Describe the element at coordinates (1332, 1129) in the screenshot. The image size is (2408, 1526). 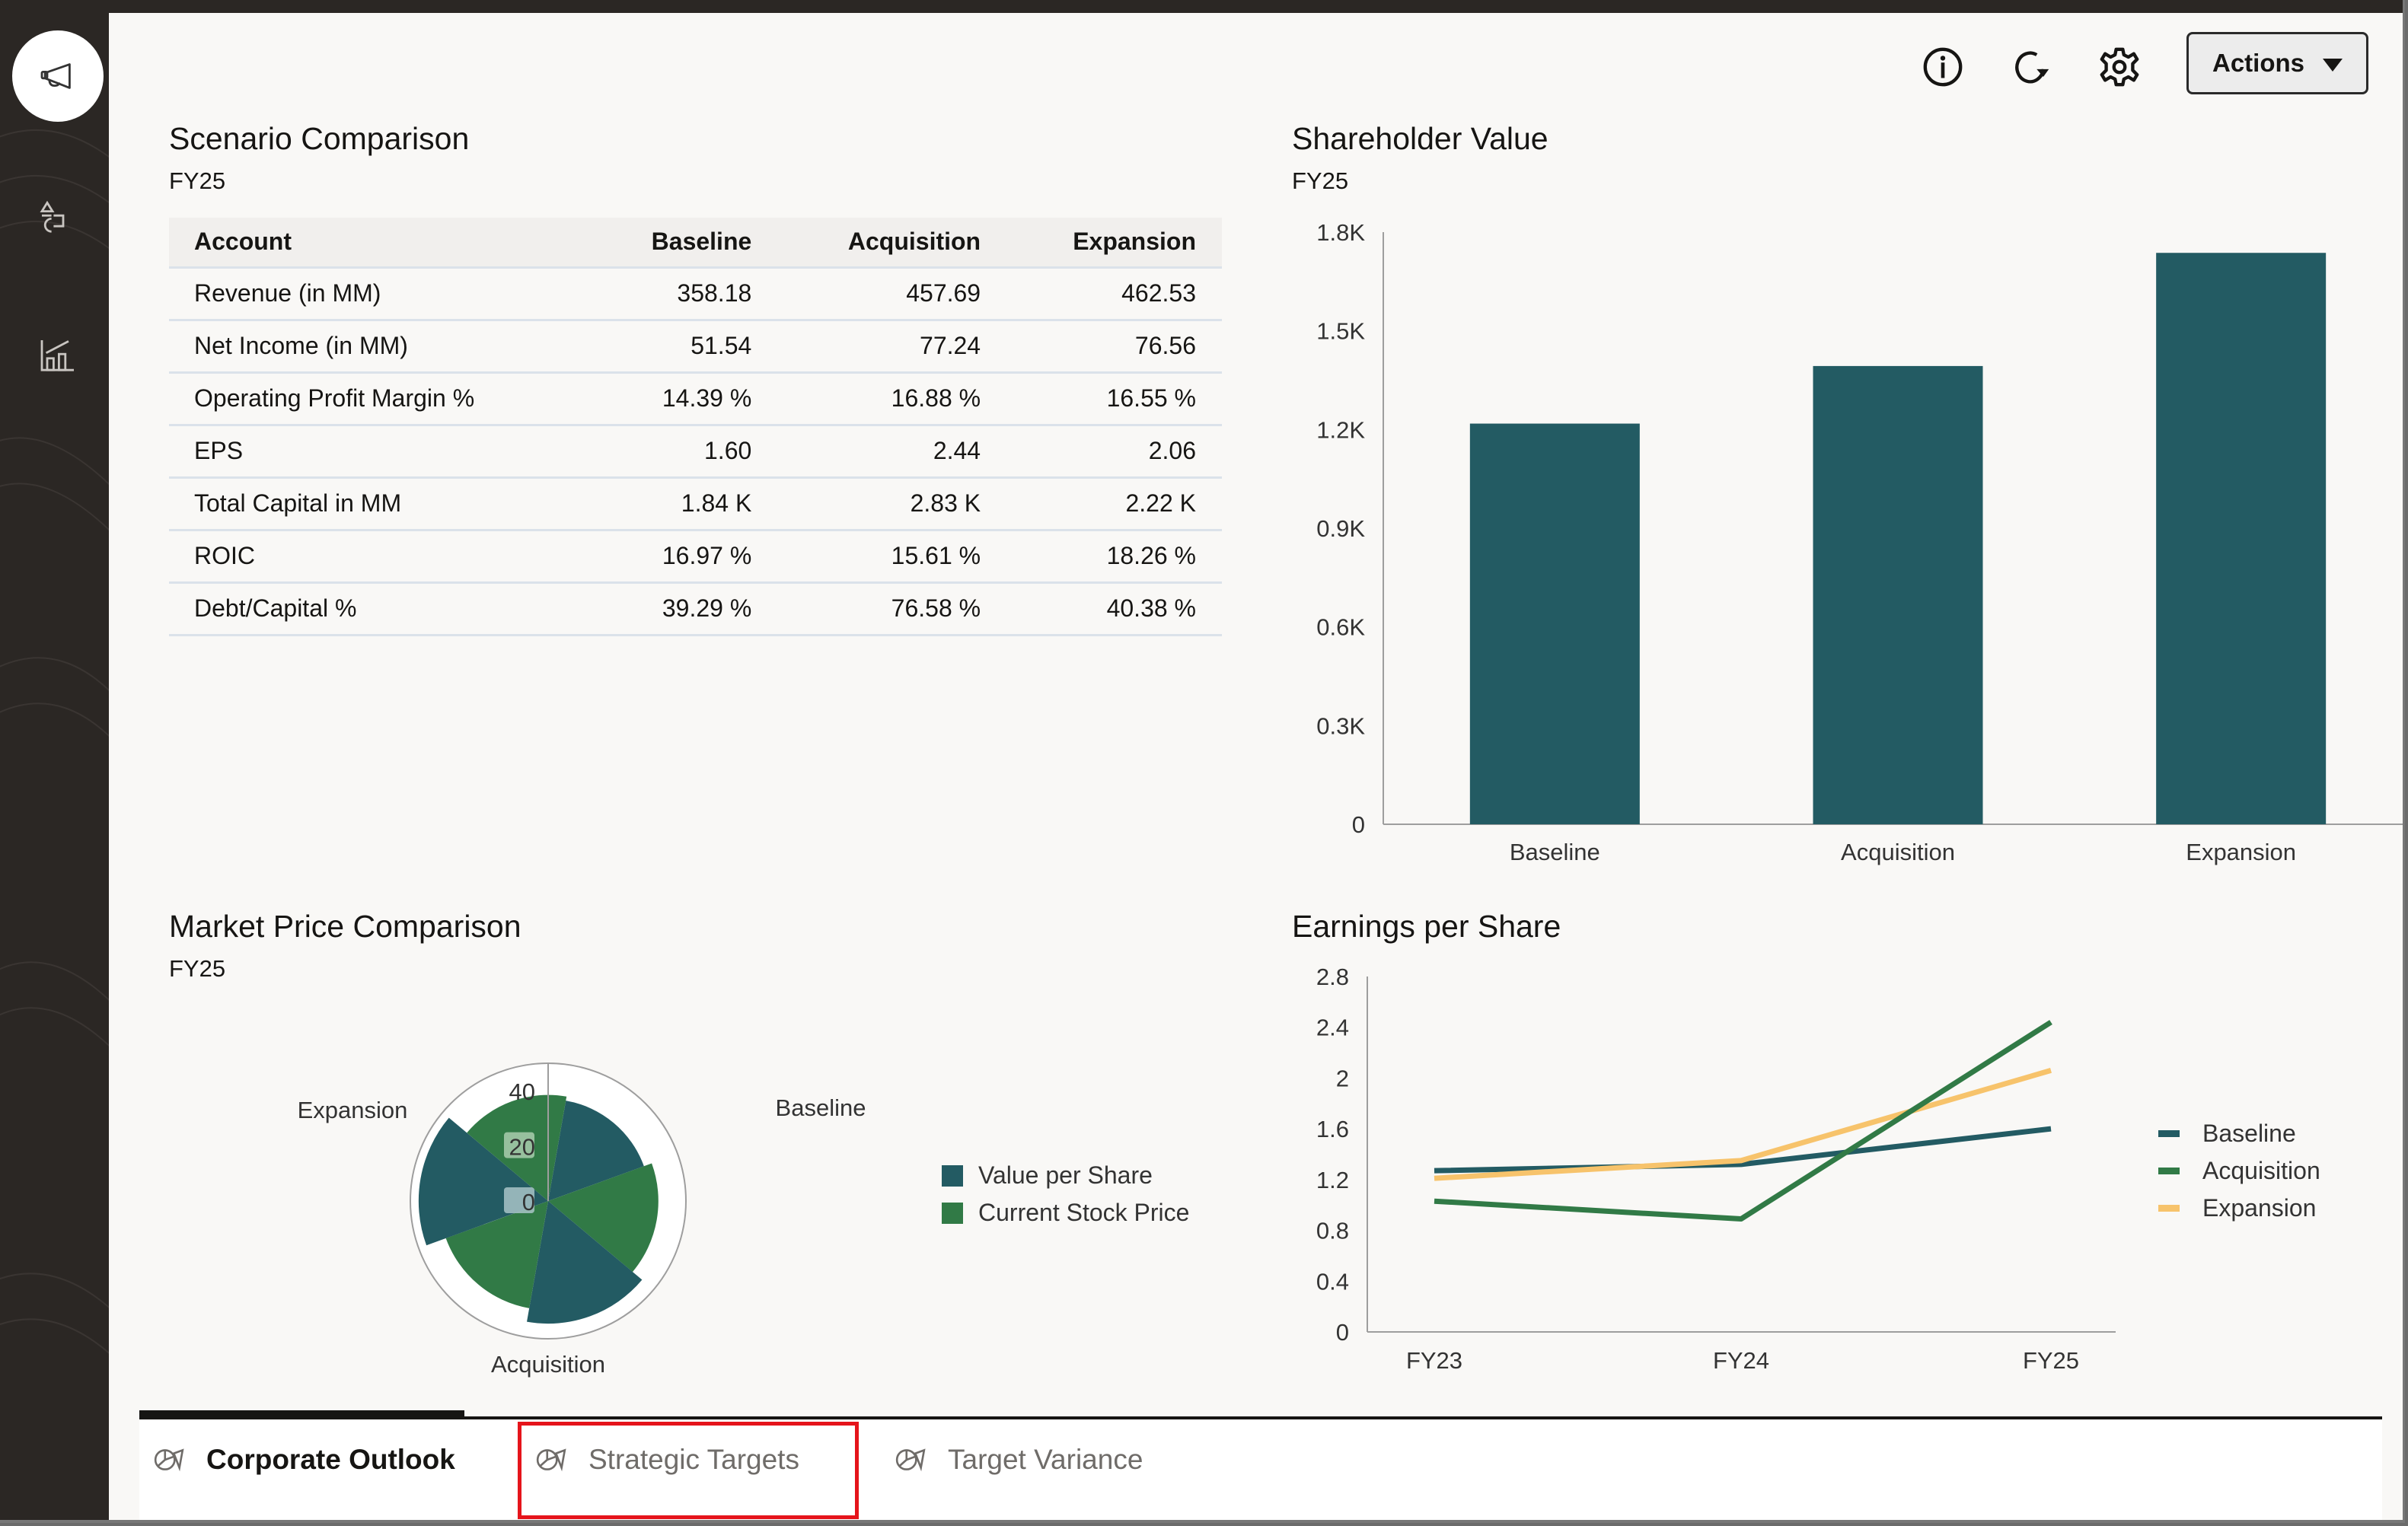
I see `y-tick-label: 1.6` at that location.